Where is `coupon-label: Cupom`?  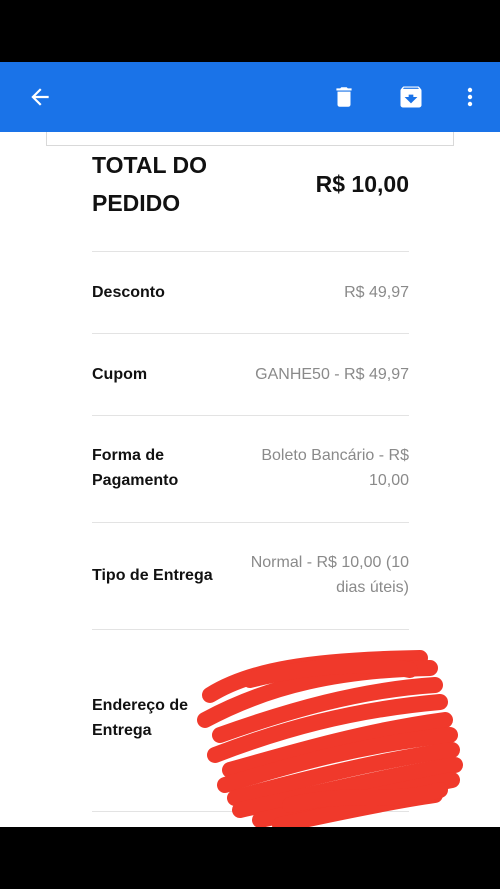 coupon-label: Cupom is located at coordinates (120, 374).